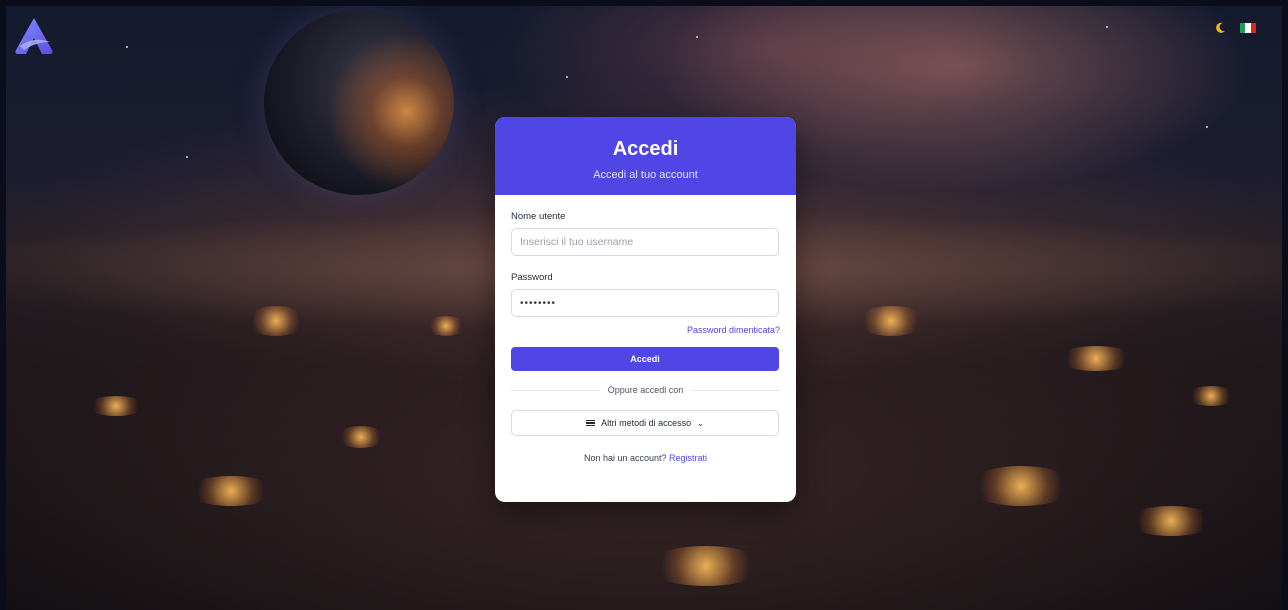 This screenshot has height=610, width=1288. I want to click on divider-text: Oppure accedi con, so click(645, 390).